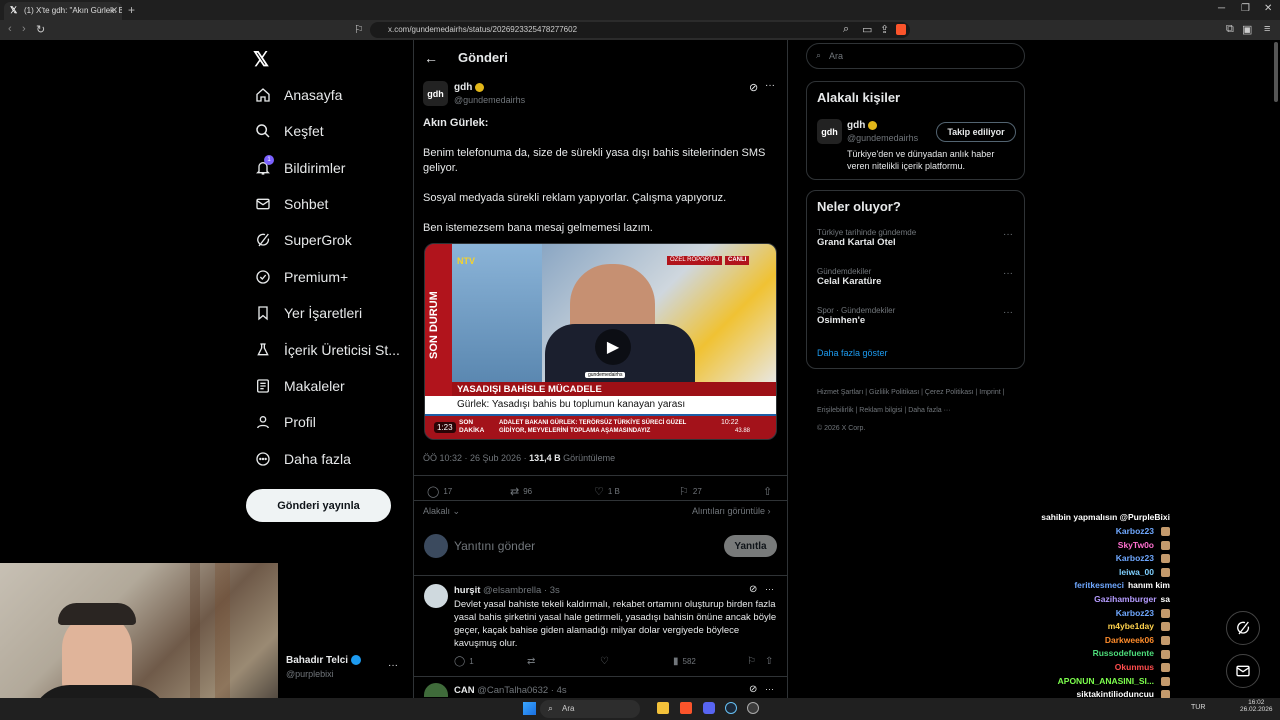 The image size is (1280, 720). What do you see at coordinates (613, 347) in the screenshot?
I see `play-icon: ▶` at bounding box center [613, 347].